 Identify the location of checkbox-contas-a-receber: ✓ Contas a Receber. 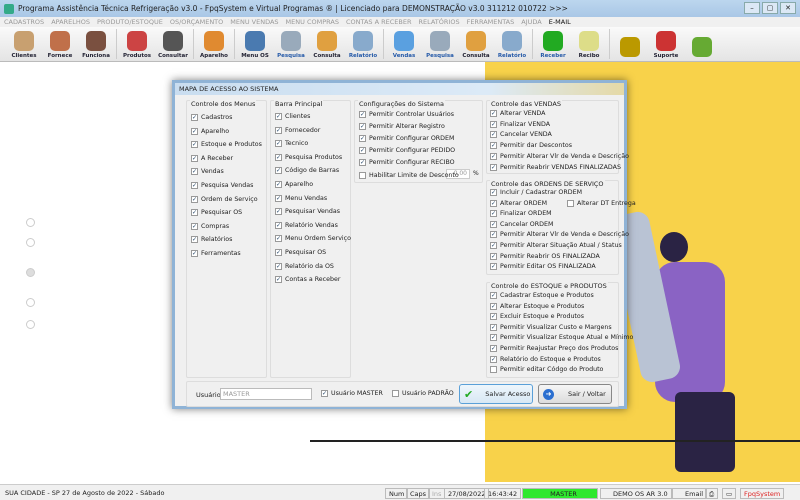
(307, 280).